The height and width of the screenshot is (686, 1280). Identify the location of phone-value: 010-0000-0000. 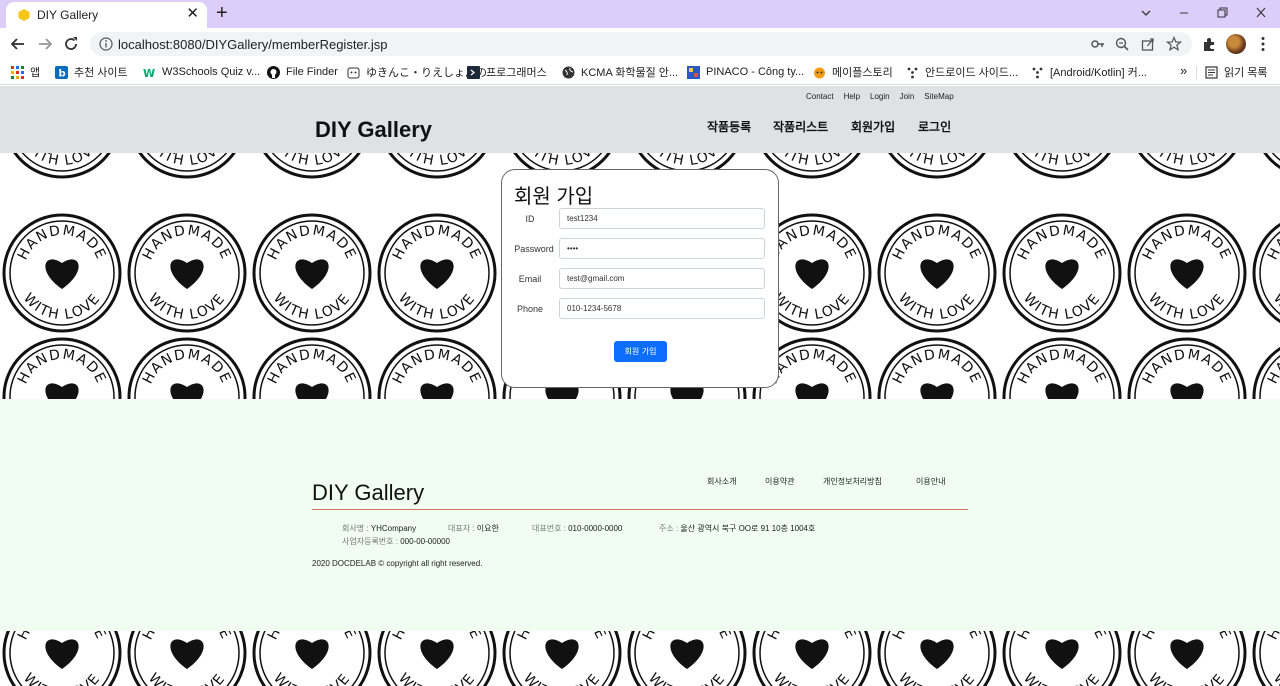
(595, 528).